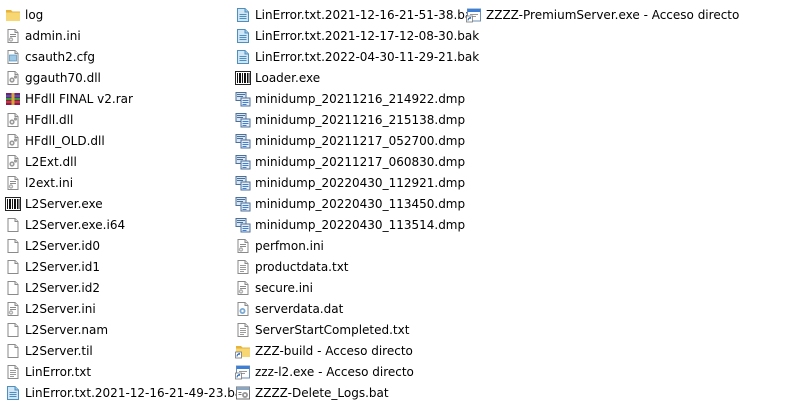 Image resolution: width=808 pixels, height=408 pixels. I want to click on file-item-minidump-20220430-112921-dmp: minidump_20220430_112921.dmp, so click(350, 182).